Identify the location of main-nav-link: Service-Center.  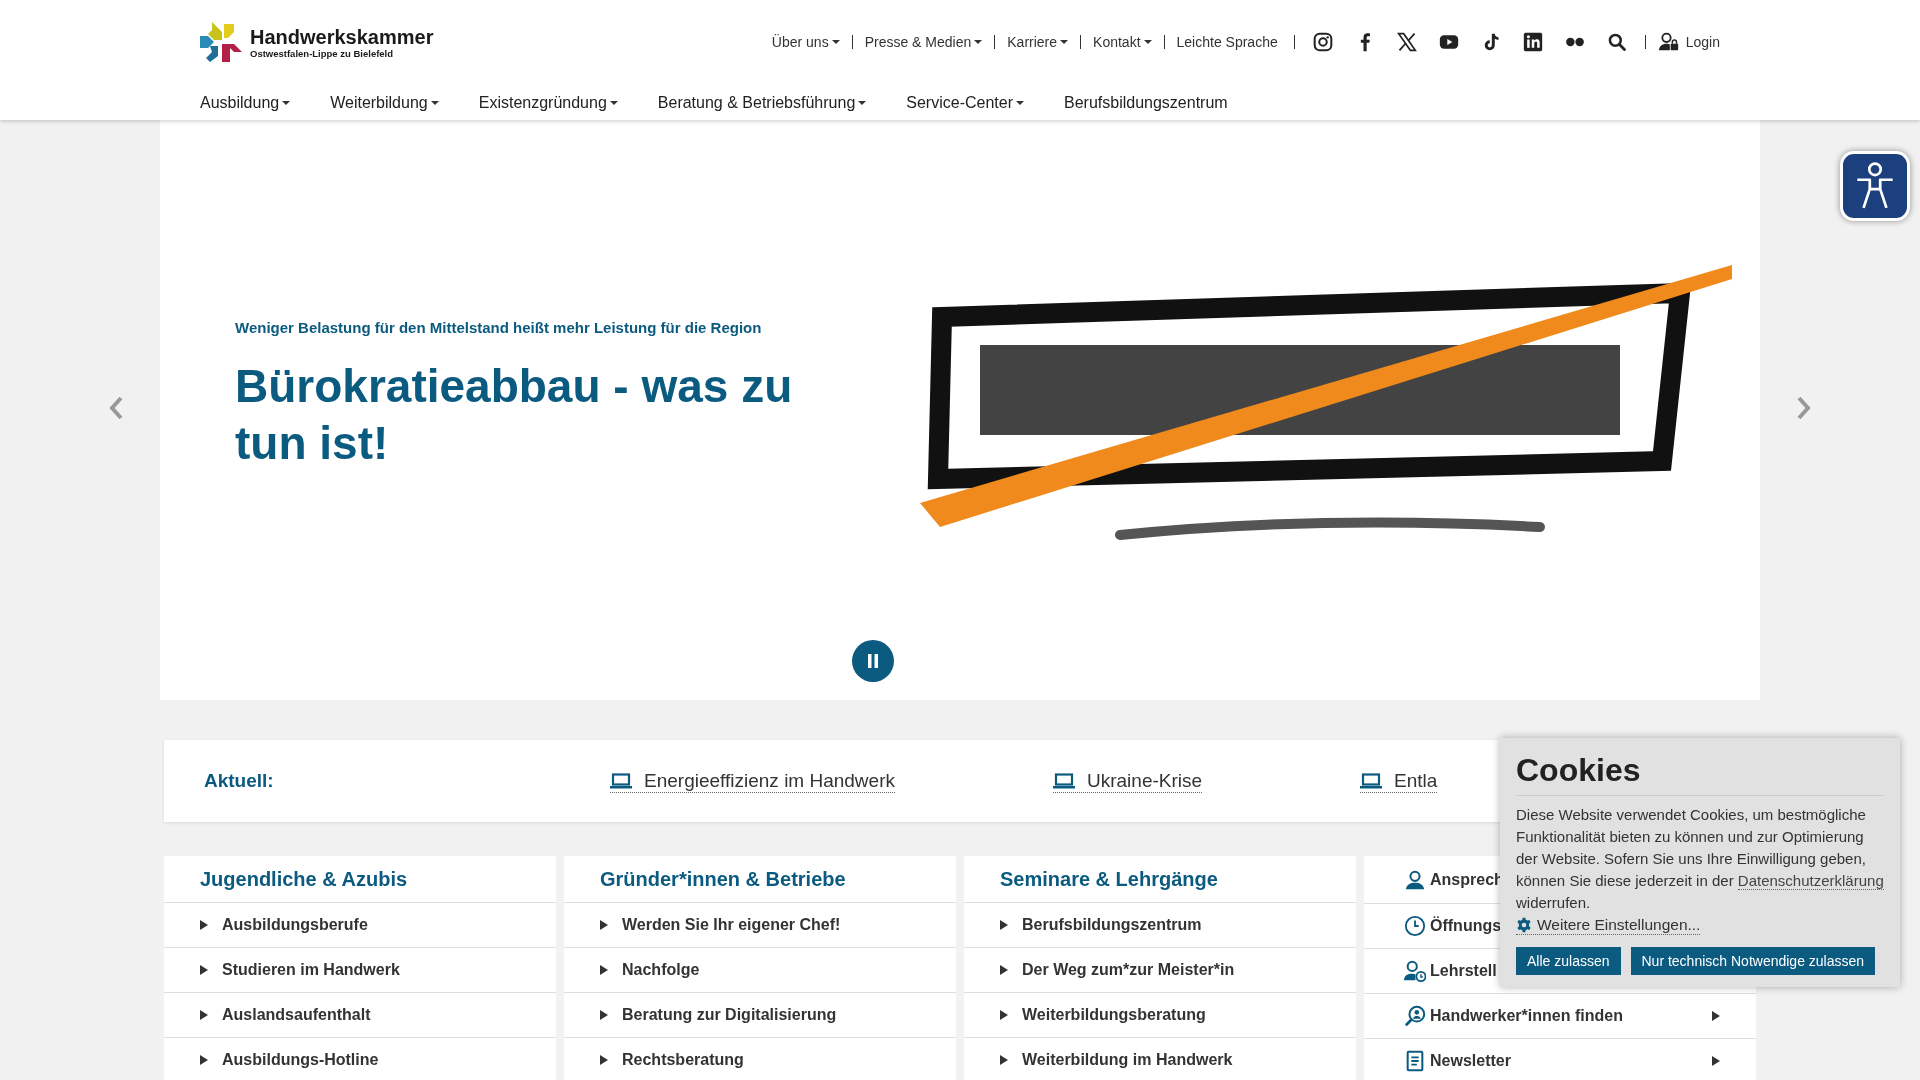
(965, 103).